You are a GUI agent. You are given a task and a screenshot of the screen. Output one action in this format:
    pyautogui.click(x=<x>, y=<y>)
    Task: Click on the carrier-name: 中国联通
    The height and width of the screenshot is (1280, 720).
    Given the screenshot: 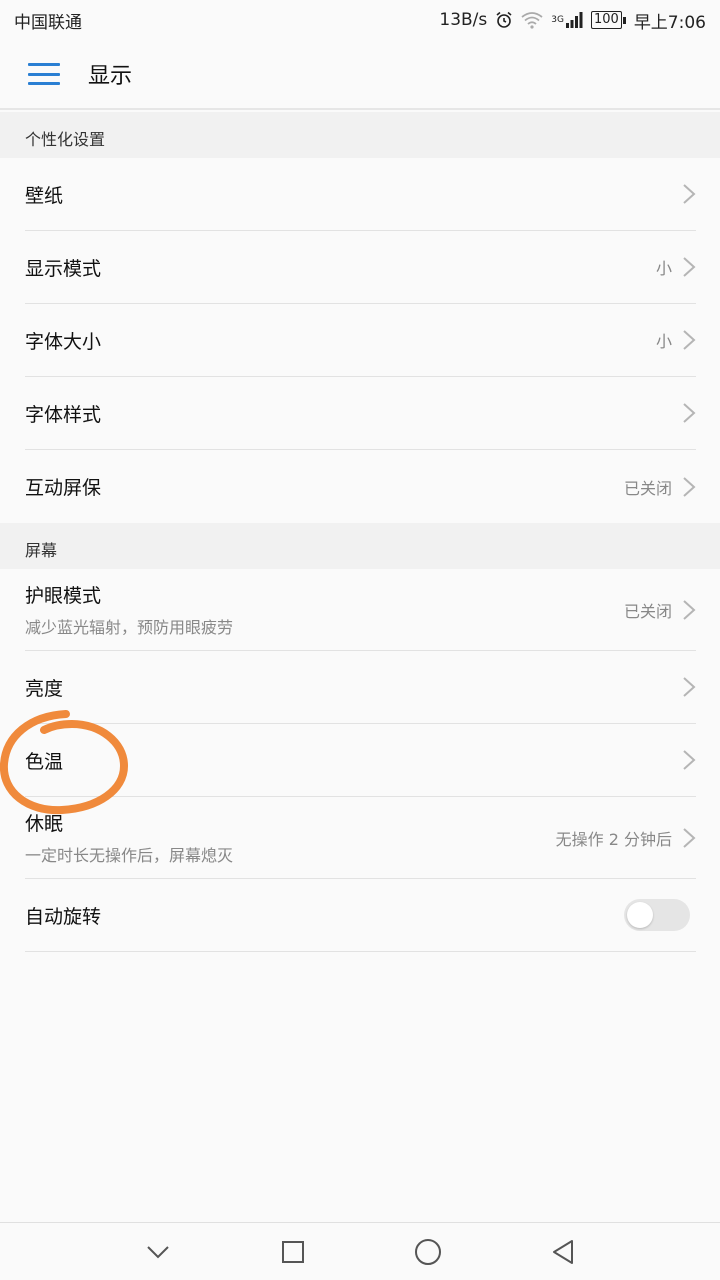 What is the action you would take?
    pyautogui.click(x=48, y=22)
    